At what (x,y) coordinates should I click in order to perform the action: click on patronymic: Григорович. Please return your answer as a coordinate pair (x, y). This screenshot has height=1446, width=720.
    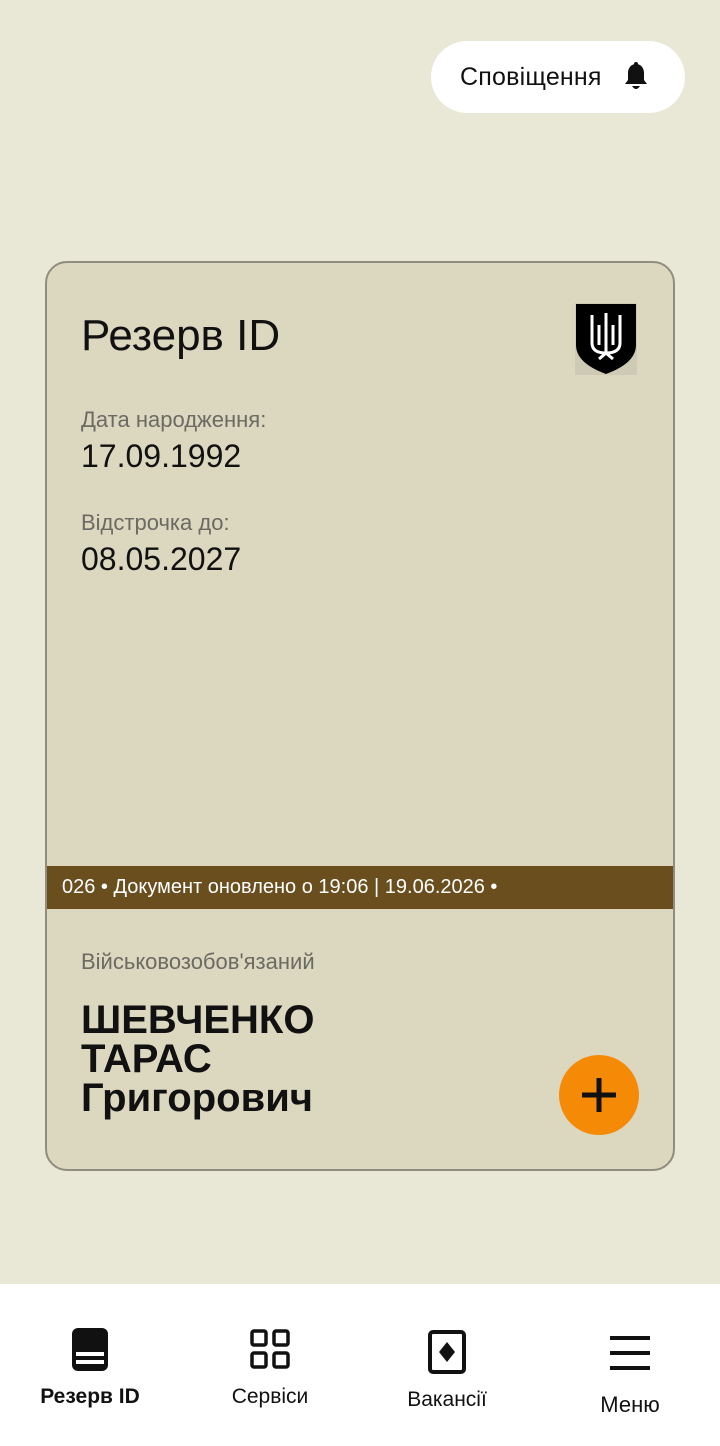
    Looking at the image, I should click on (197, 1098).